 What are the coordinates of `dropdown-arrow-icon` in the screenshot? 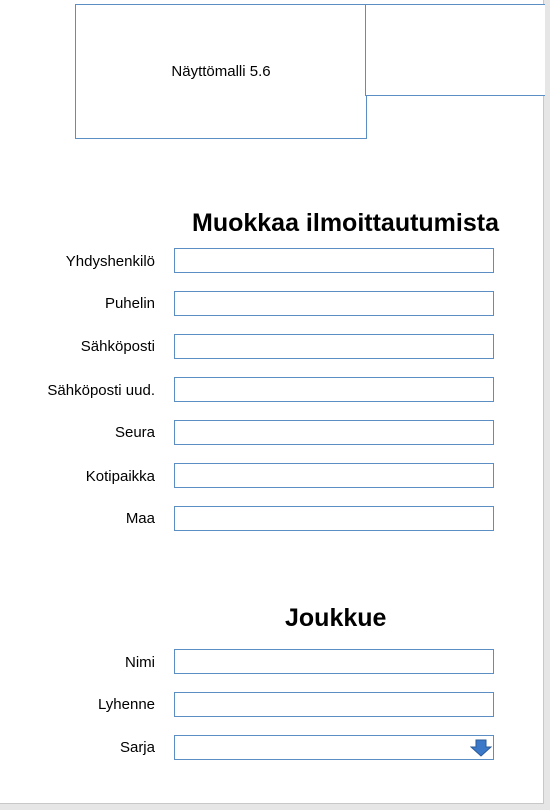 It's located at (481, 748).